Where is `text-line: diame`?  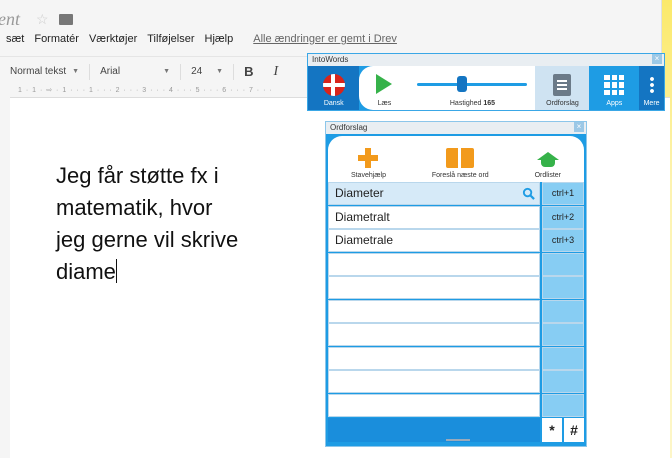
text-line: diame is located at coordinates (86, 271).